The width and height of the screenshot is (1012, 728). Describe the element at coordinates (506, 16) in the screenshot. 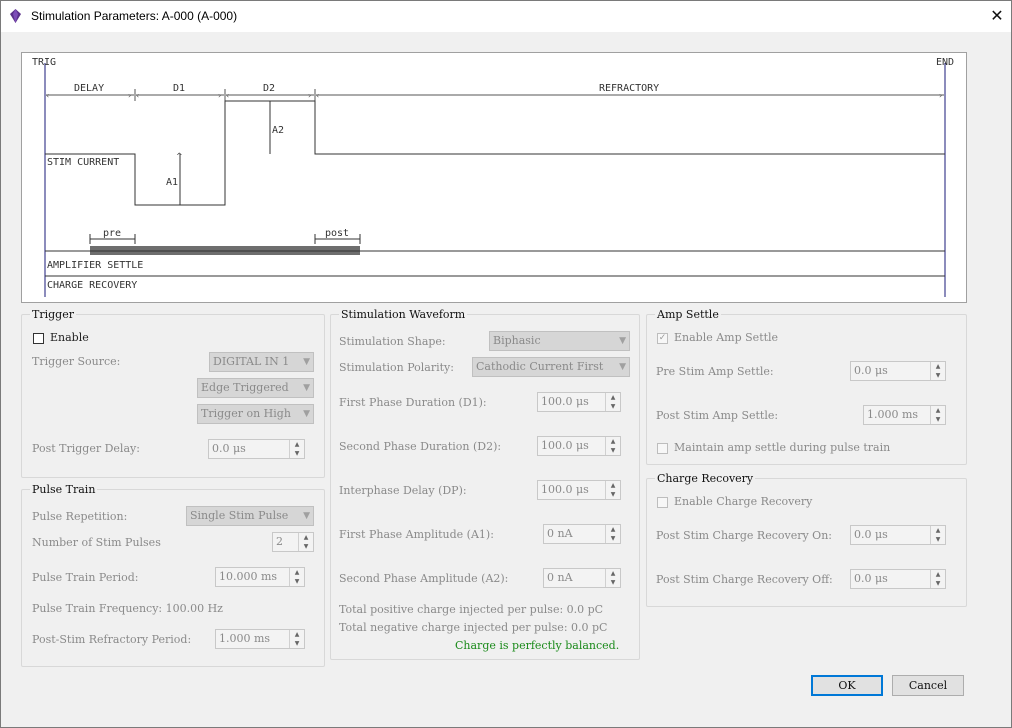

I see `title-bar: Stimulation Parameters: A-000 (A-000) ✕` at that location.